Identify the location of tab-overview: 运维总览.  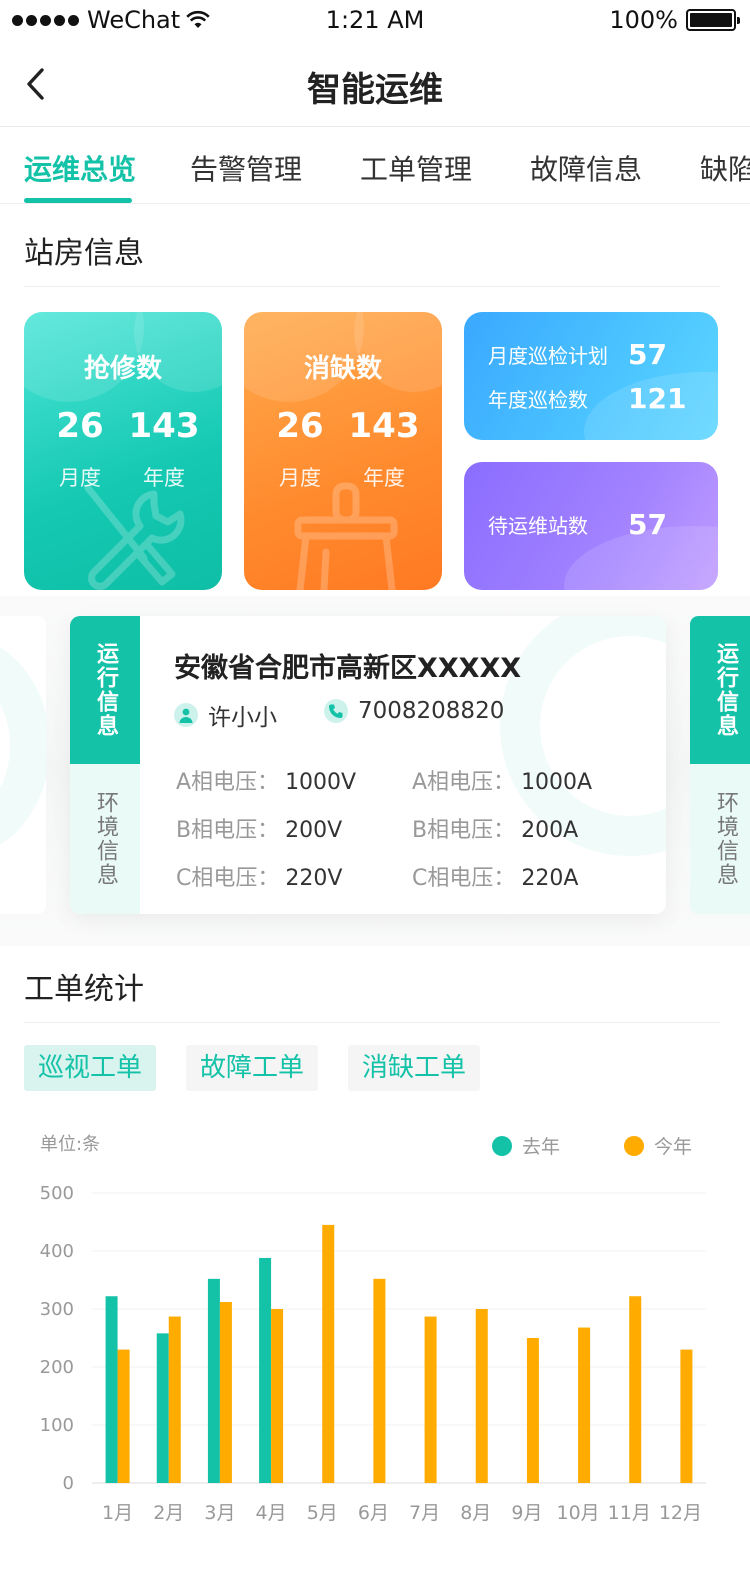
(80, 168).